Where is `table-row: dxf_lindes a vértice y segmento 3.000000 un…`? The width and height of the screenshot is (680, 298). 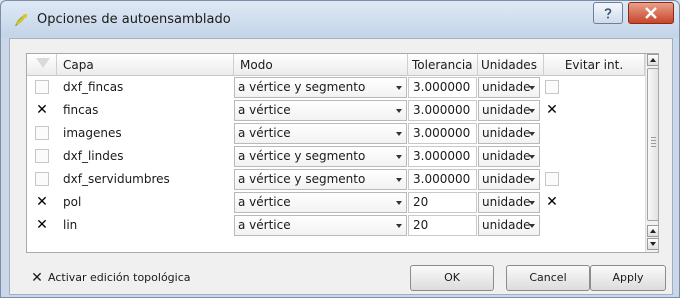
table-row: dxf_lindes a vértice y segmento 3.000000 un… is located at coordinates (336, 156).